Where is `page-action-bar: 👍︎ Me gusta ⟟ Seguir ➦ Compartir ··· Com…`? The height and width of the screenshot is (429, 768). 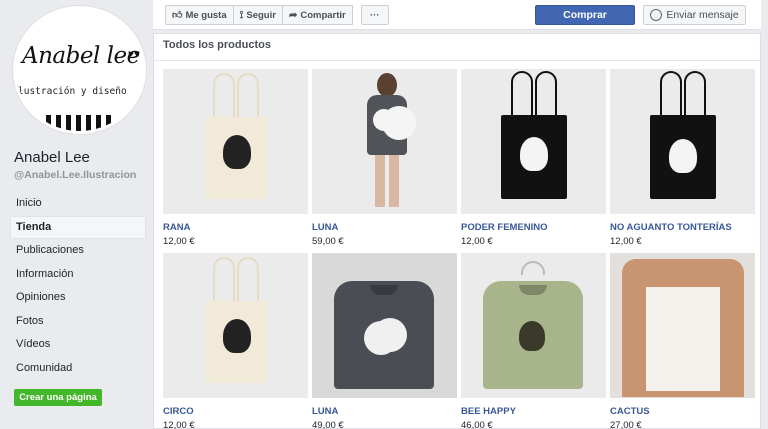
page-action-bar: 👍︎ Me gusta ⟟ Seguir ➦ Compartir ··· Com… is located at coordinates (457, 15).